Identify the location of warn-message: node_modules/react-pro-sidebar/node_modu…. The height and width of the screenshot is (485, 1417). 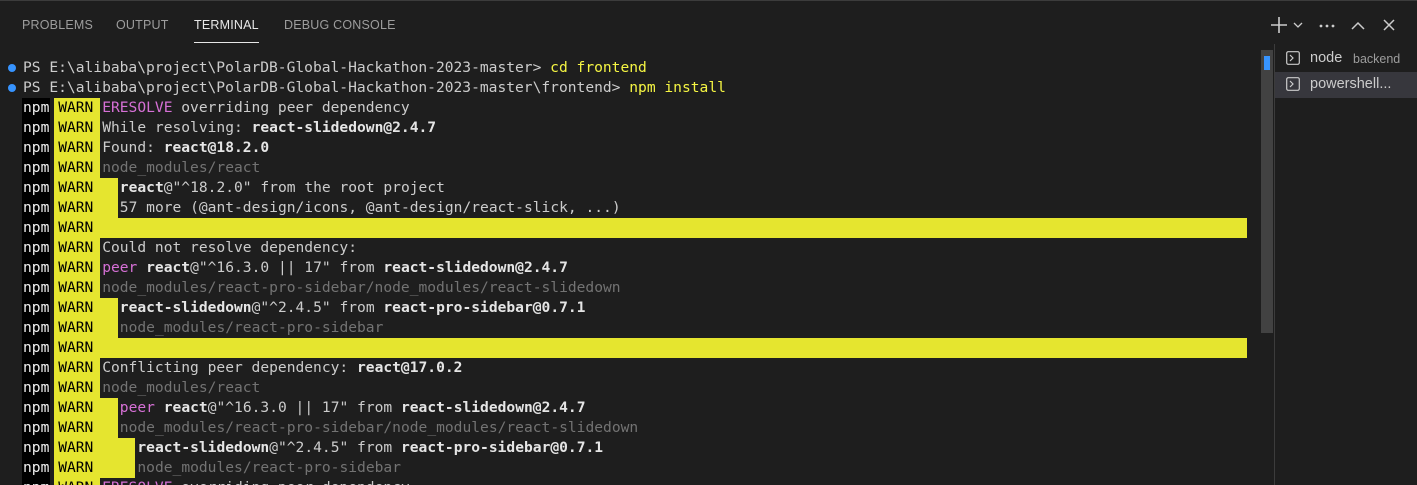
(361, 288).